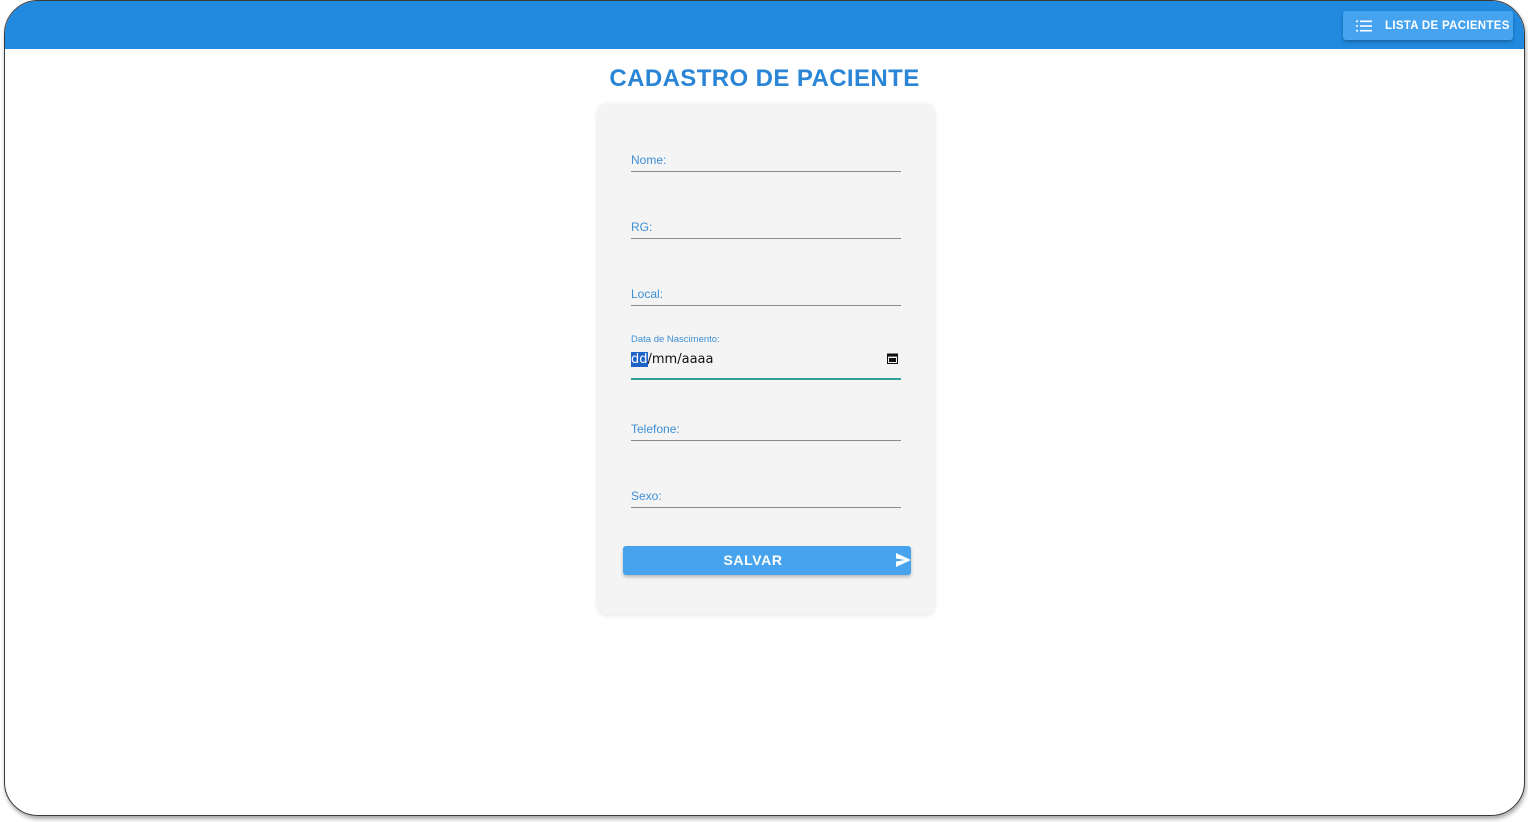 The width and height of the screenshot is (1528, 822). I want to click on save-button-label: SALVAR, so click(753, 560).